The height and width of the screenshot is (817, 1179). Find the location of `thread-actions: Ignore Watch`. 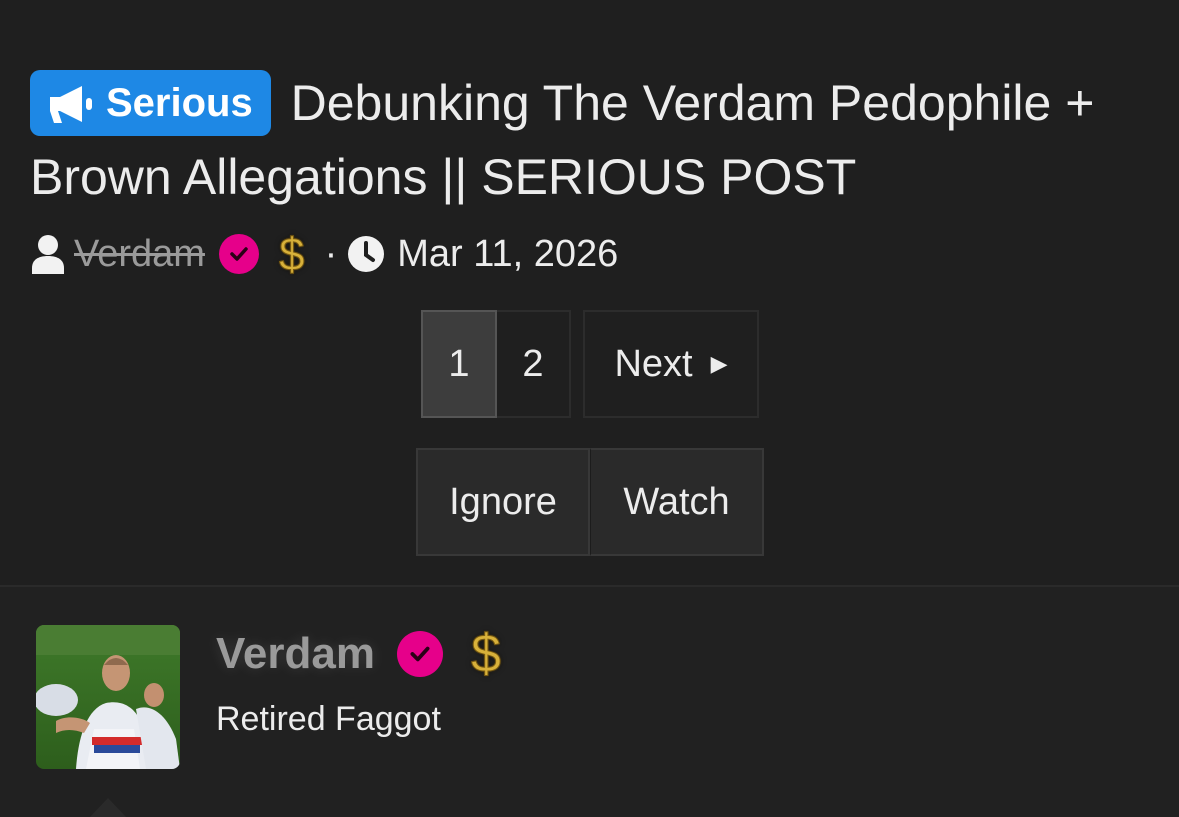

thread-actions: Ignore Watch is located at coordinates (590, 502).